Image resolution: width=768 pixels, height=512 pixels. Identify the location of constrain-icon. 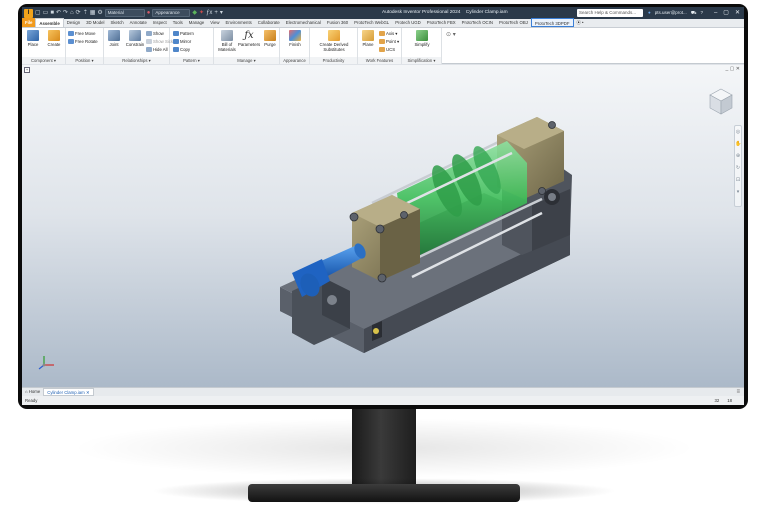
(135, 35).